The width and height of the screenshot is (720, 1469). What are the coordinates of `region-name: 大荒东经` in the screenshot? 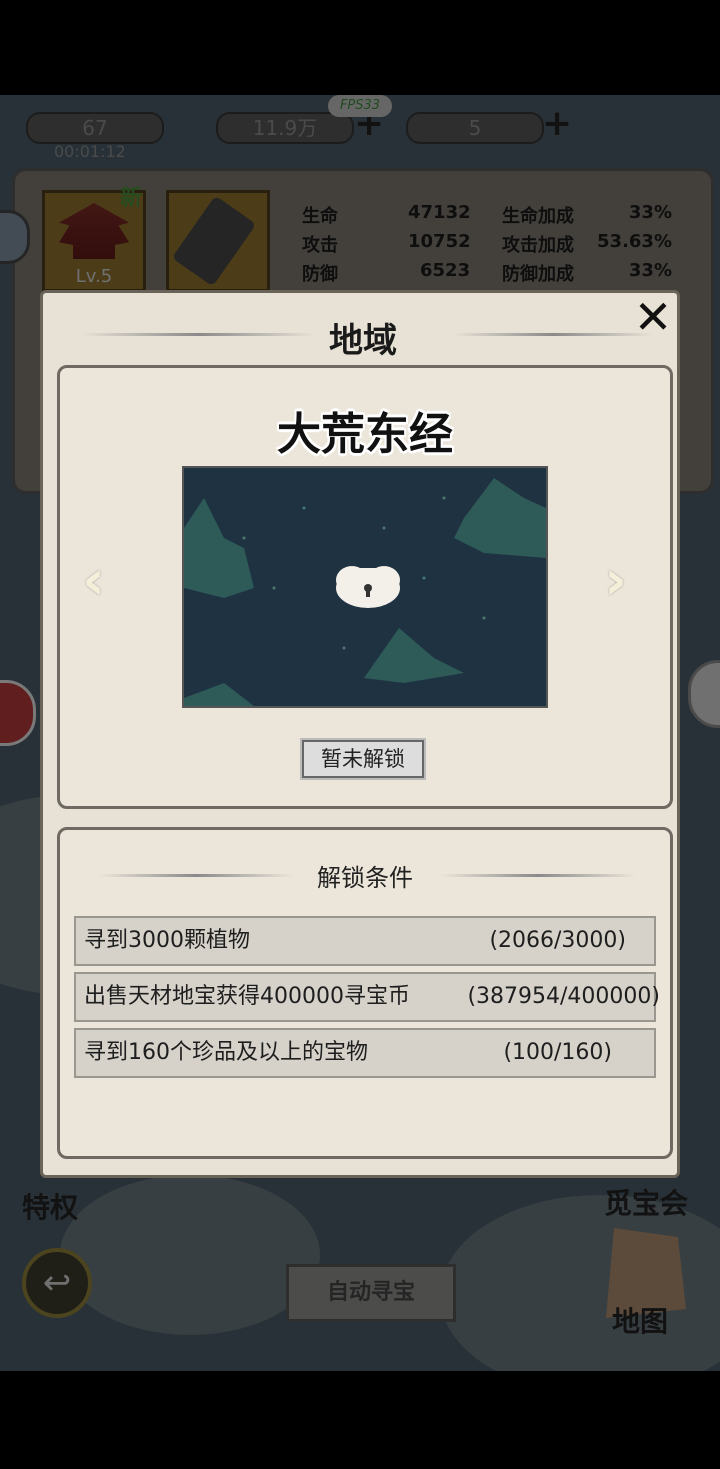 It's located at (365, 434).